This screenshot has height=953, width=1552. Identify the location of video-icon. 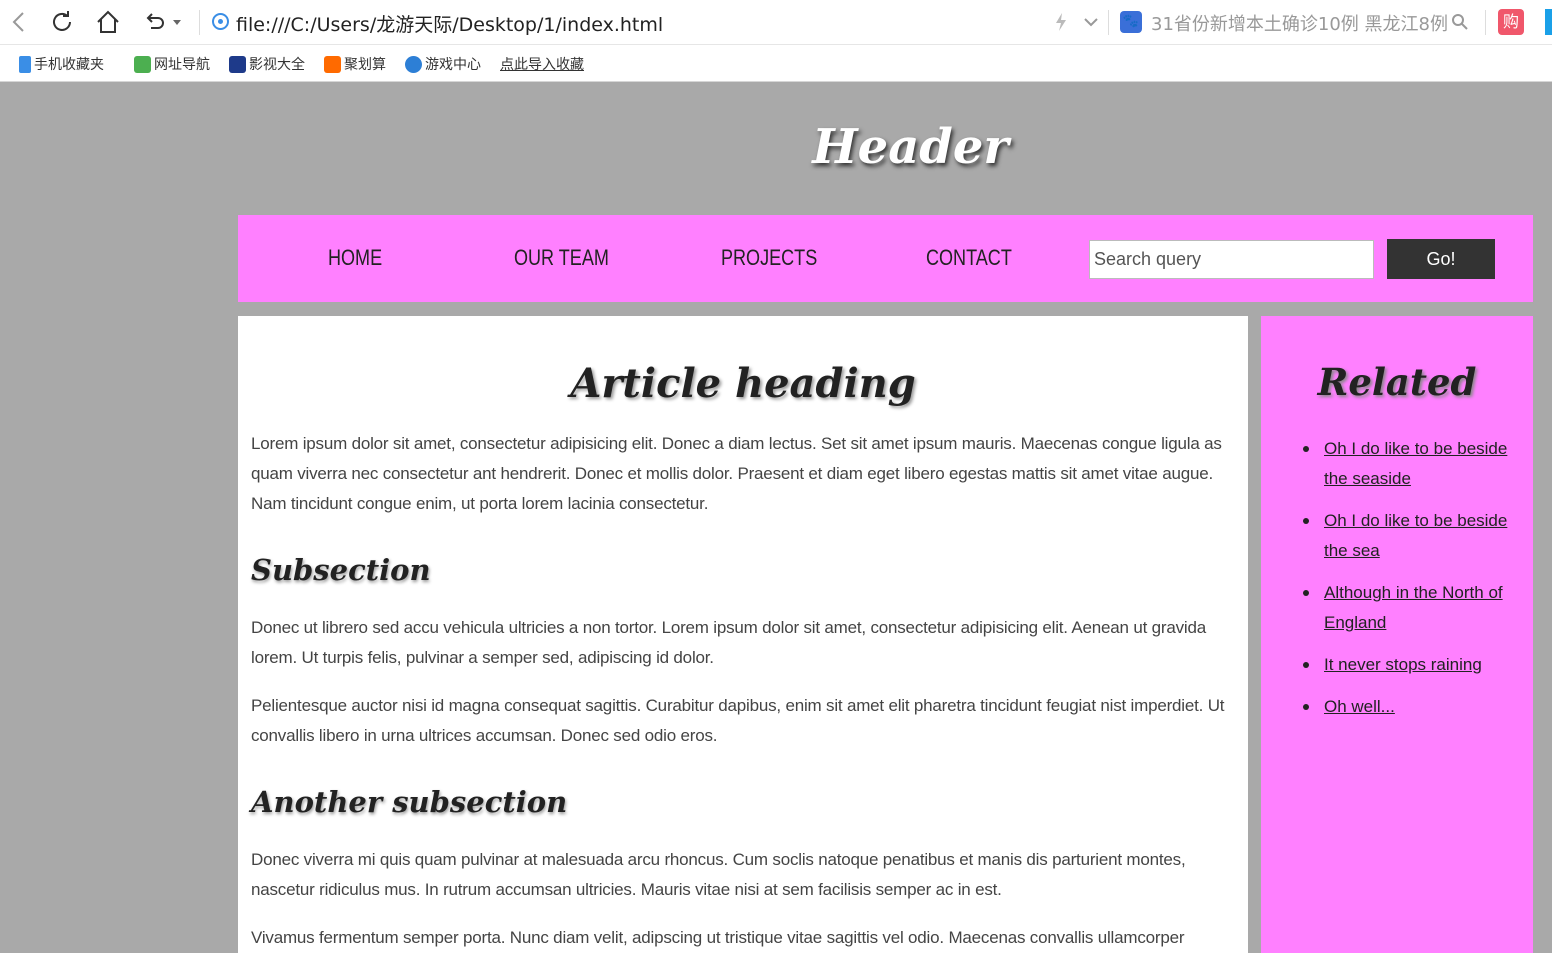
(237, 64).